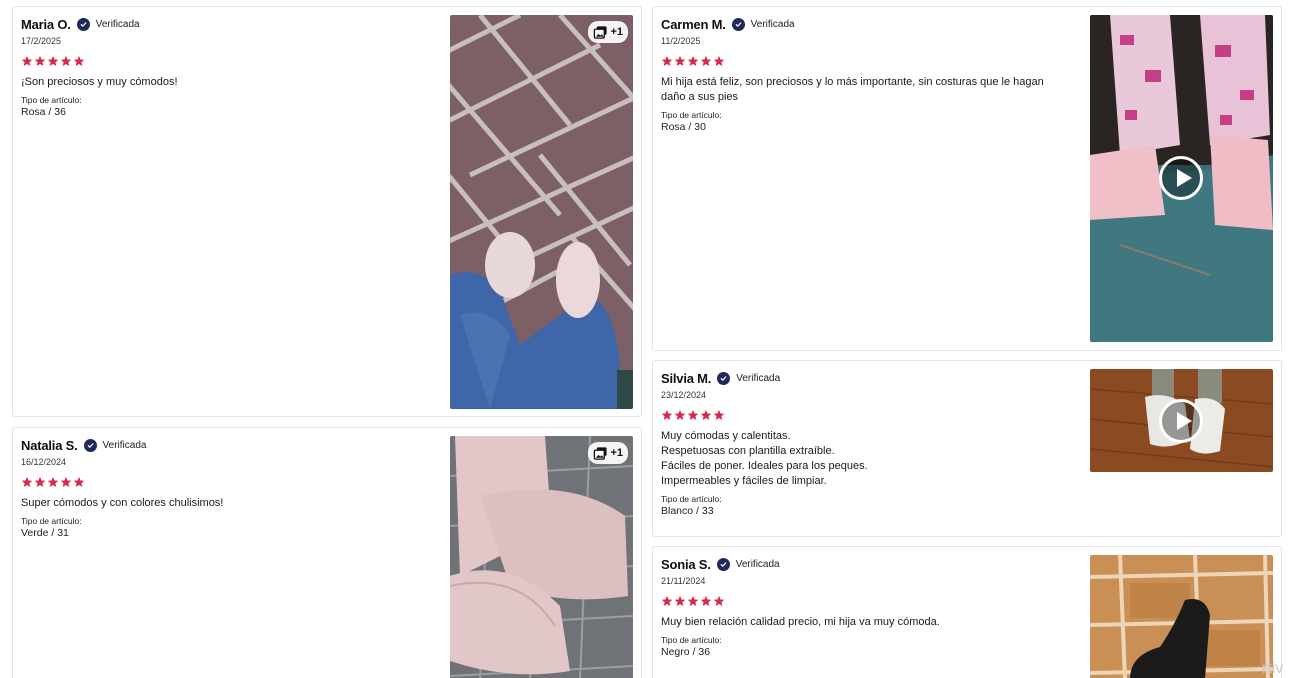 This screenshot has height=678, width=1301. I want to click on item-type-value: Negro / 36, so click(686, 652).